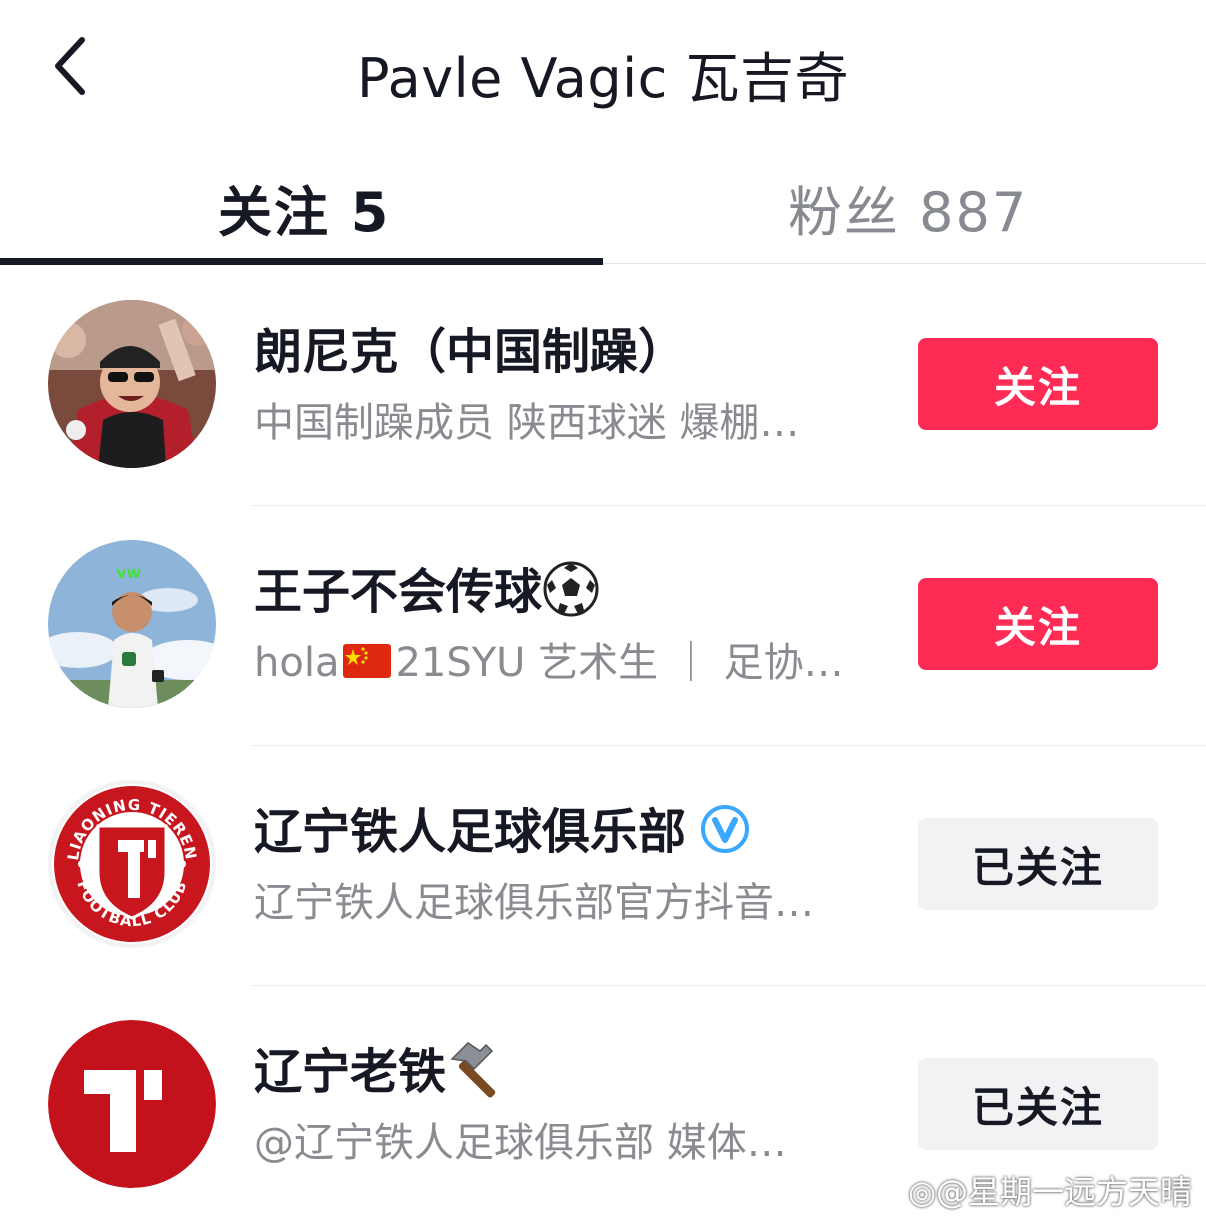  I want to click on avatar: LIAONING TIEREN FOOTBALL CLUB, so click(132, 864).